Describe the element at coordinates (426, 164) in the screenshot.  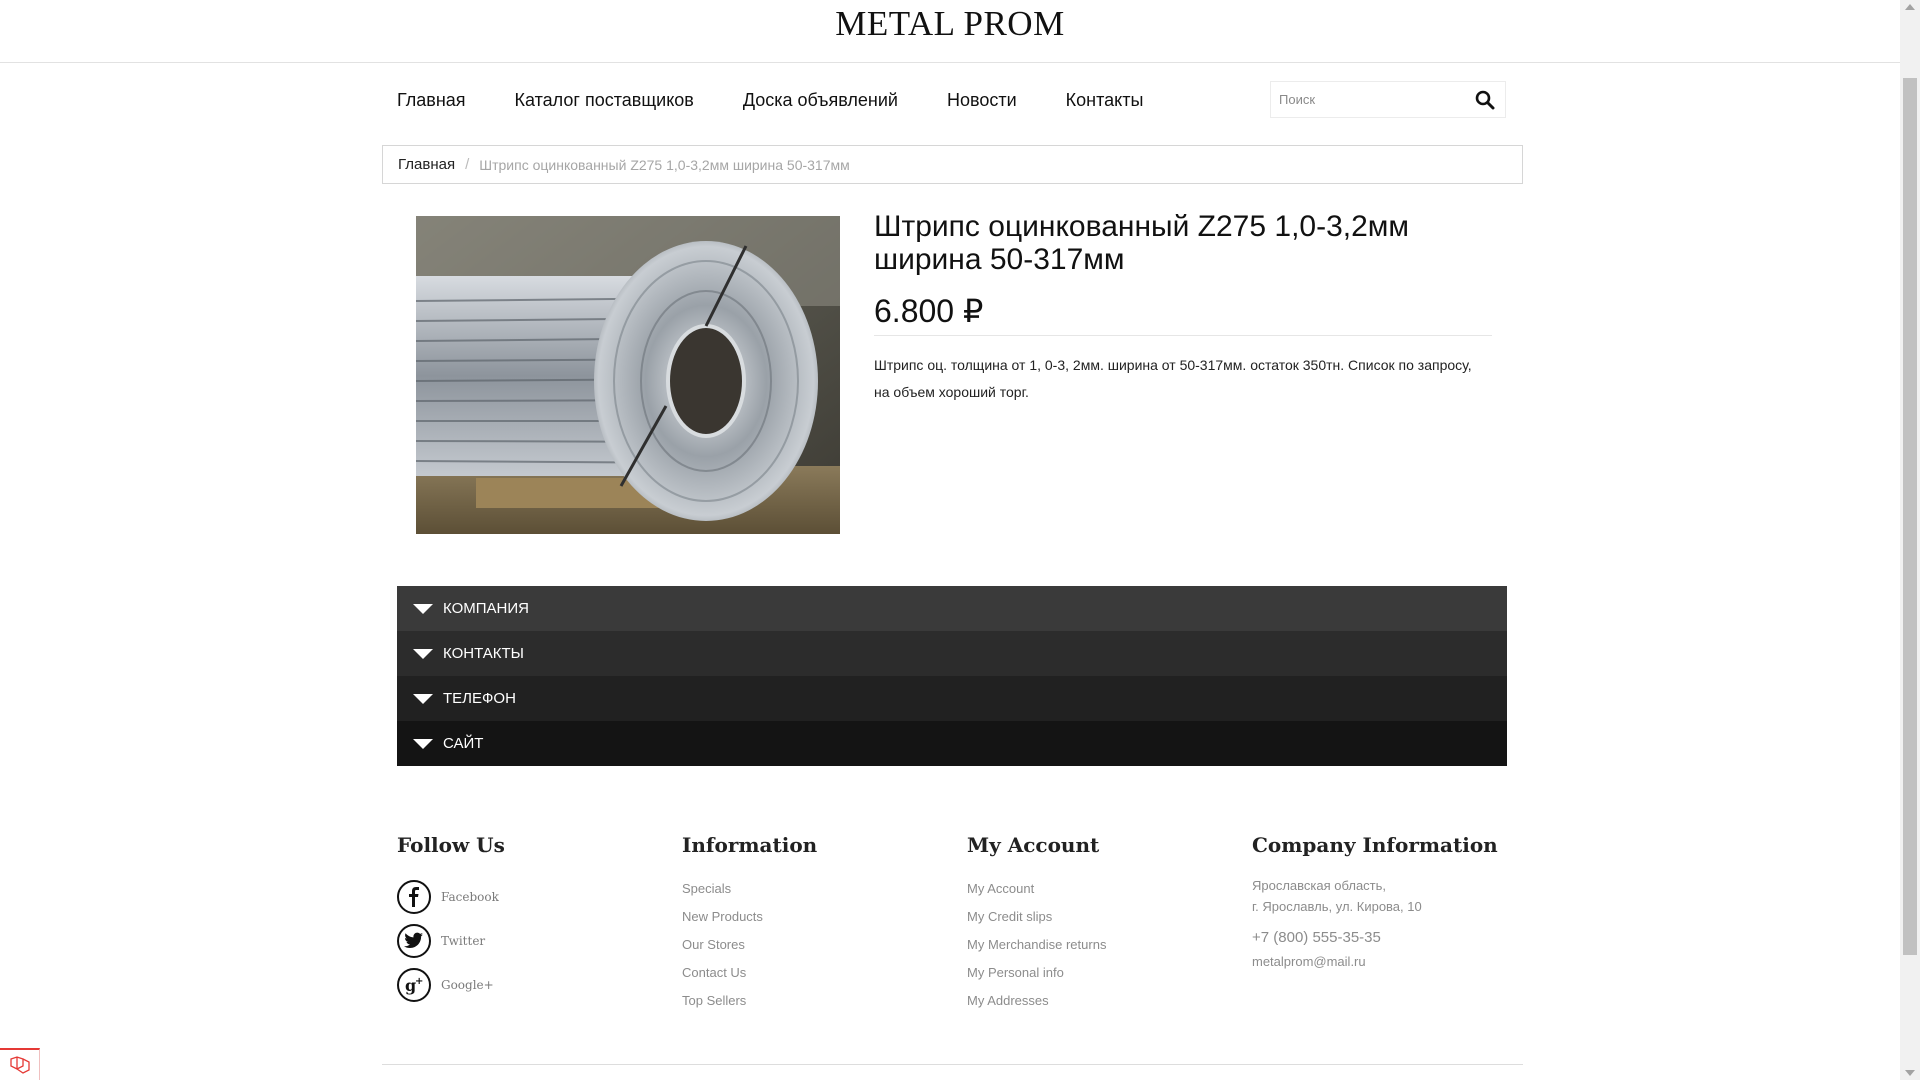
I see `breadcrumb-home-link: Главная` at that location.